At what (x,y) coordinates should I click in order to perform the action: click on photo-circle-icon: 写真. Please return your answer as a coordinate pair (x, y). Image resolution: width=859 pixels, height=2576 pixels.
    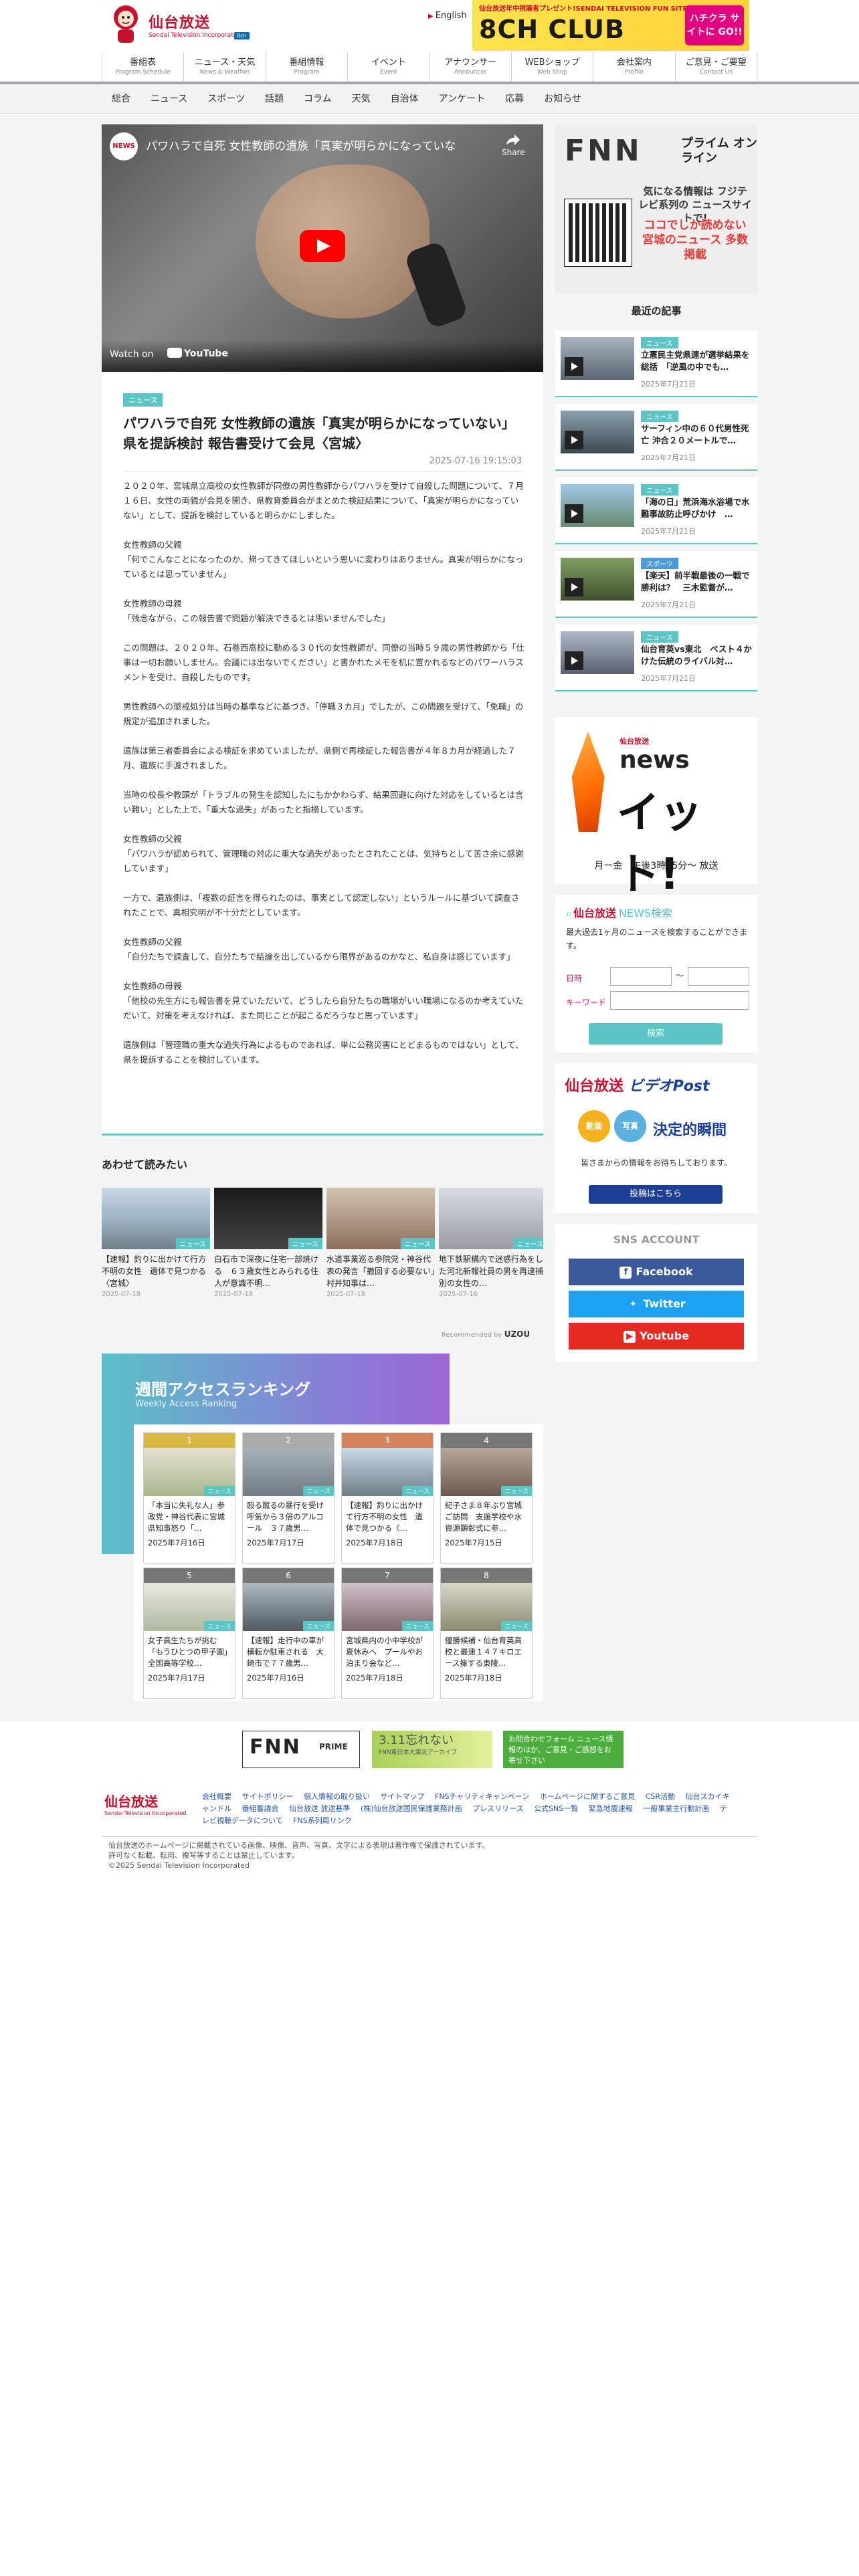
    Looking at the image, I should click on (630, 1126).